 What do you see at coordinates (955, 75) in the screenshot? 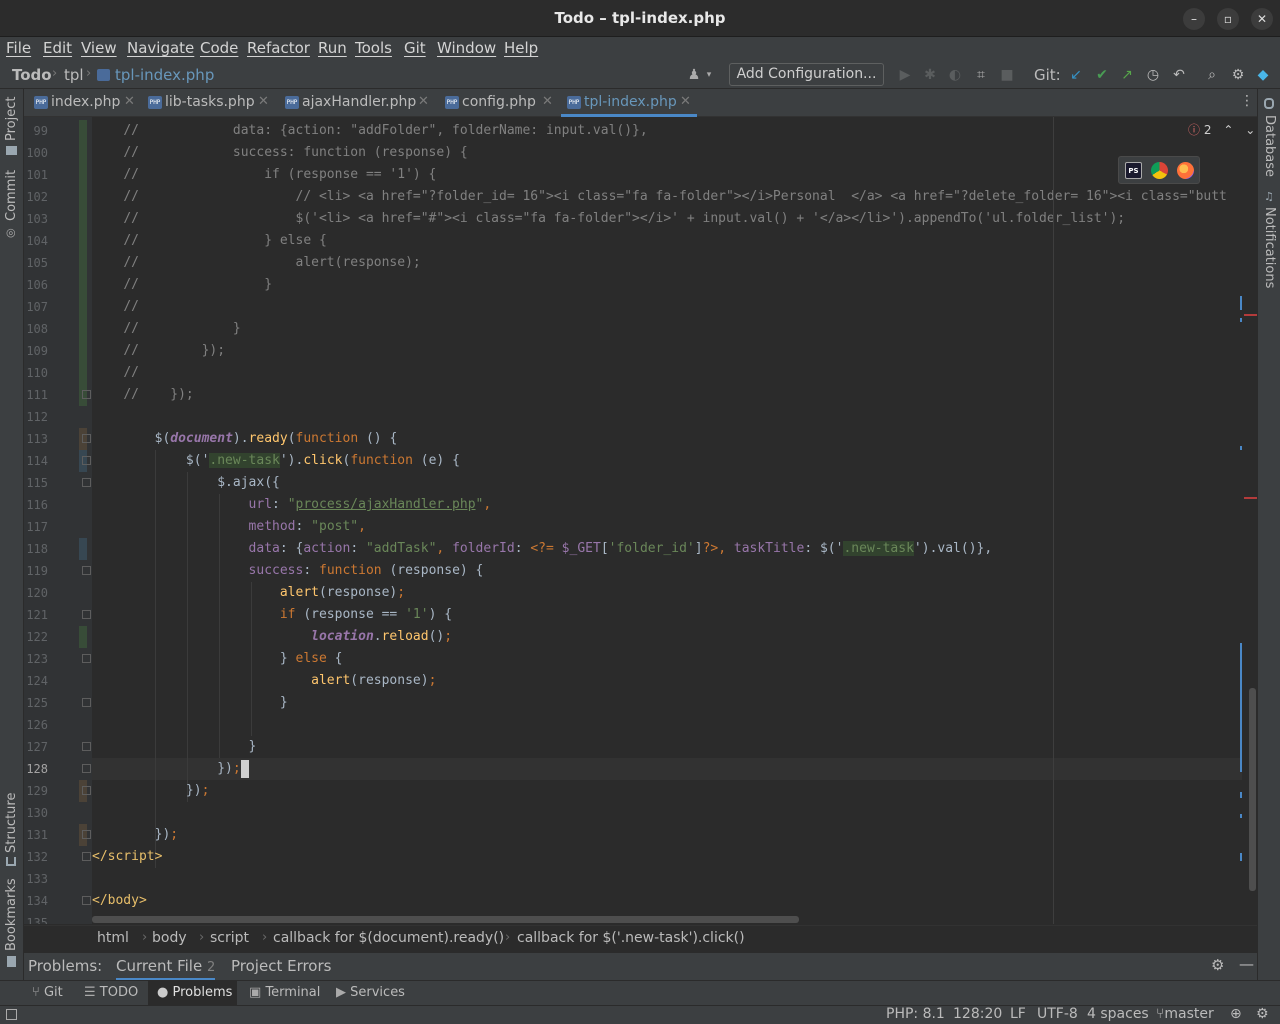
I see `coverage-icon: ◐` at bounding box center [955, 75].